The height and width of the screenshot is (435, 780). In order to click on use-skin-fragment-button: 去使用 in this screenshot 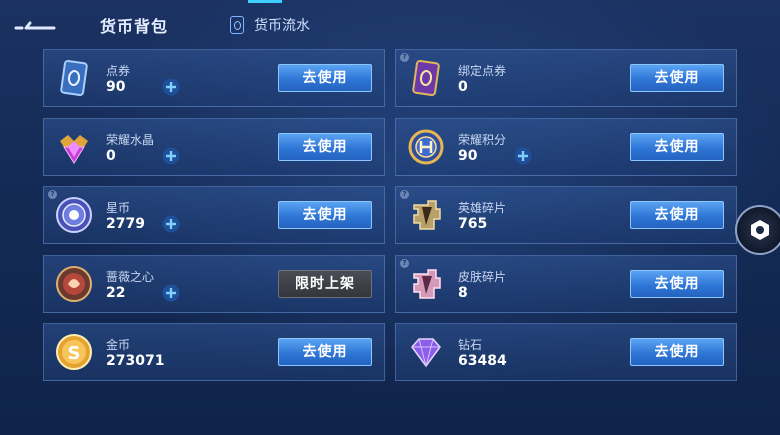, I will do `click(677, 284)`.